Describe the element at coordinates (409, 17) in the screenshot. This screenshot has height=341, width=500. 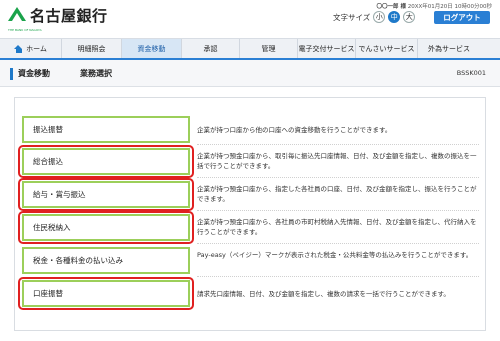
I see `font-size-large-button: 大` at that location.